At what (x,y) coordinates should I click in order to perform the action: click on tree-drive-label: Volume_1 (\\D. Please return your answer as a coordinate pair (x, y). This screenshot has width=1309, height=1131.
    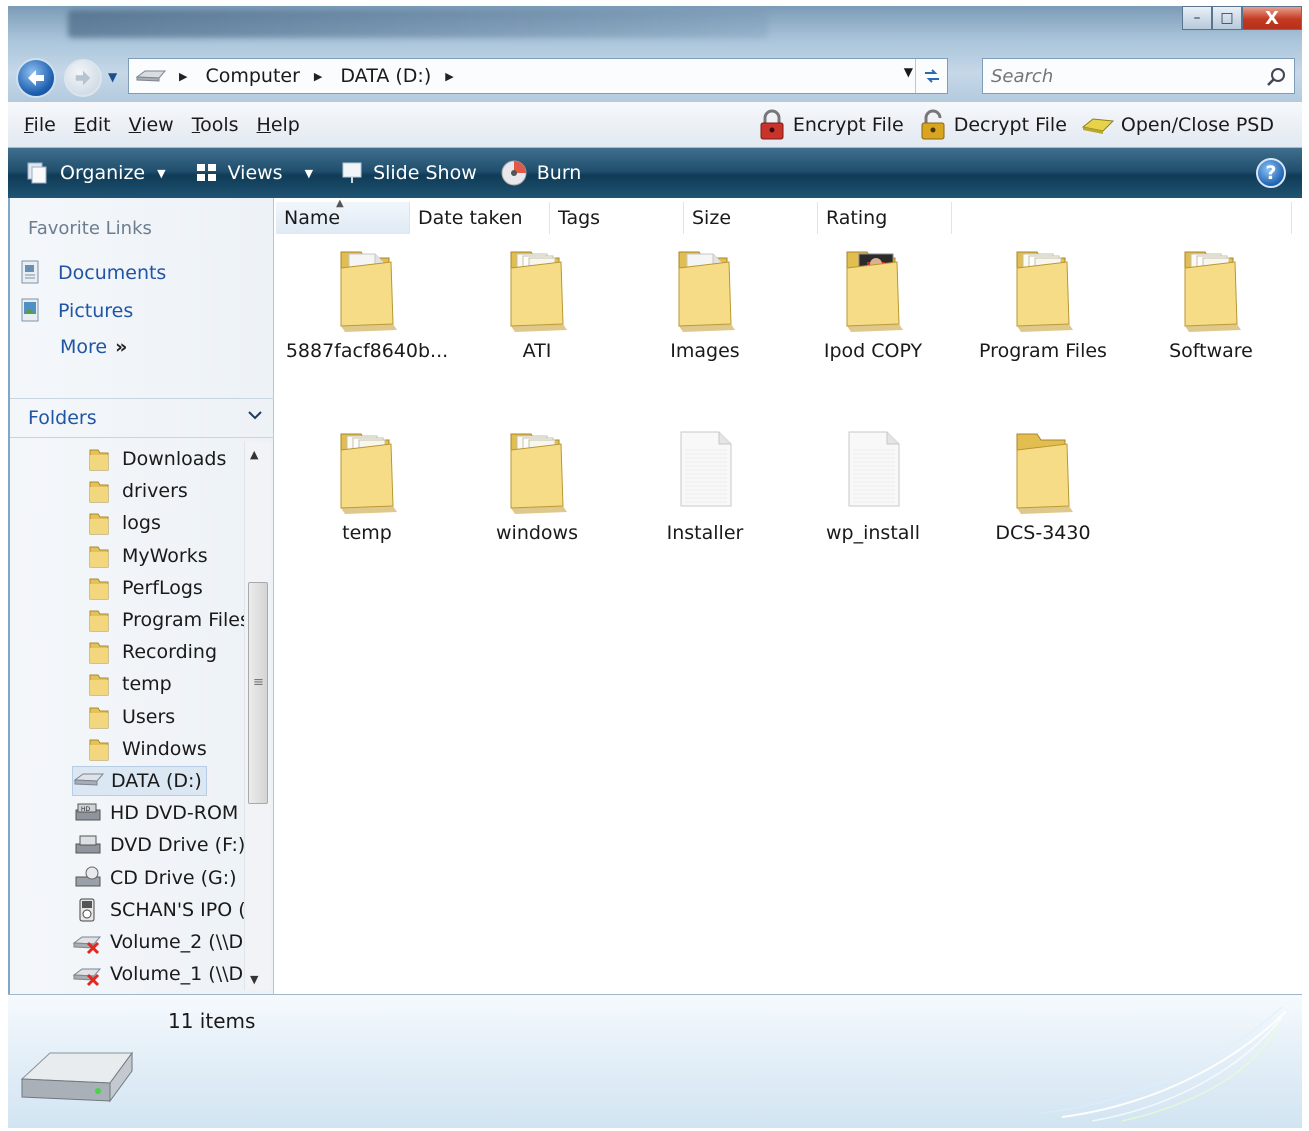
    Looking at the image, I should click on (177, 974).